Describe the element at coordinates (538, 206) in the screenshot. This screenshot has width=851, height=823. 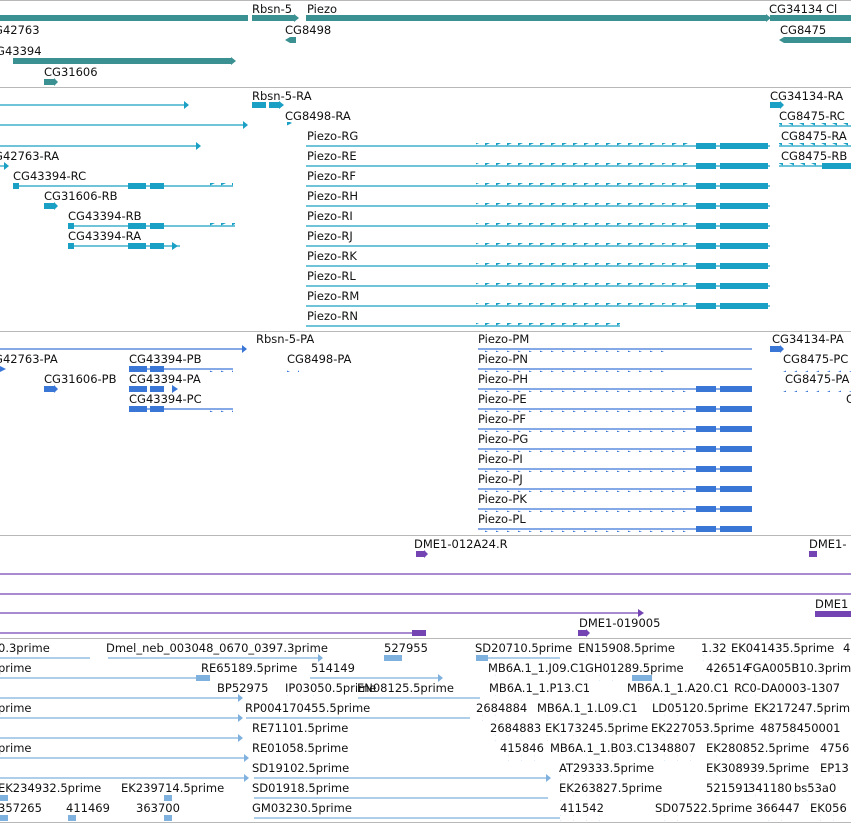
I see `piezo-transcript-rh` at that location.